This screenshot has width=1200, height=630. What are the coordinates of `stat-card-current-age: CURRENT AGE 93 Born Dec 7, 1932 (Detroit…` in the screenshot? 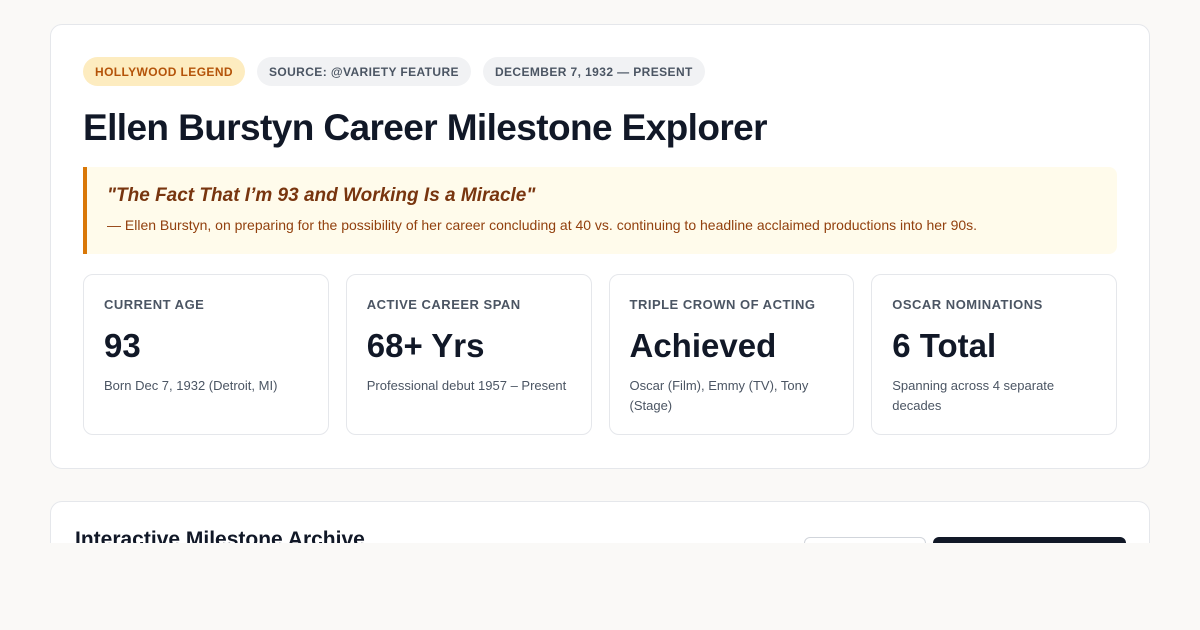 It's located at (206, 354).